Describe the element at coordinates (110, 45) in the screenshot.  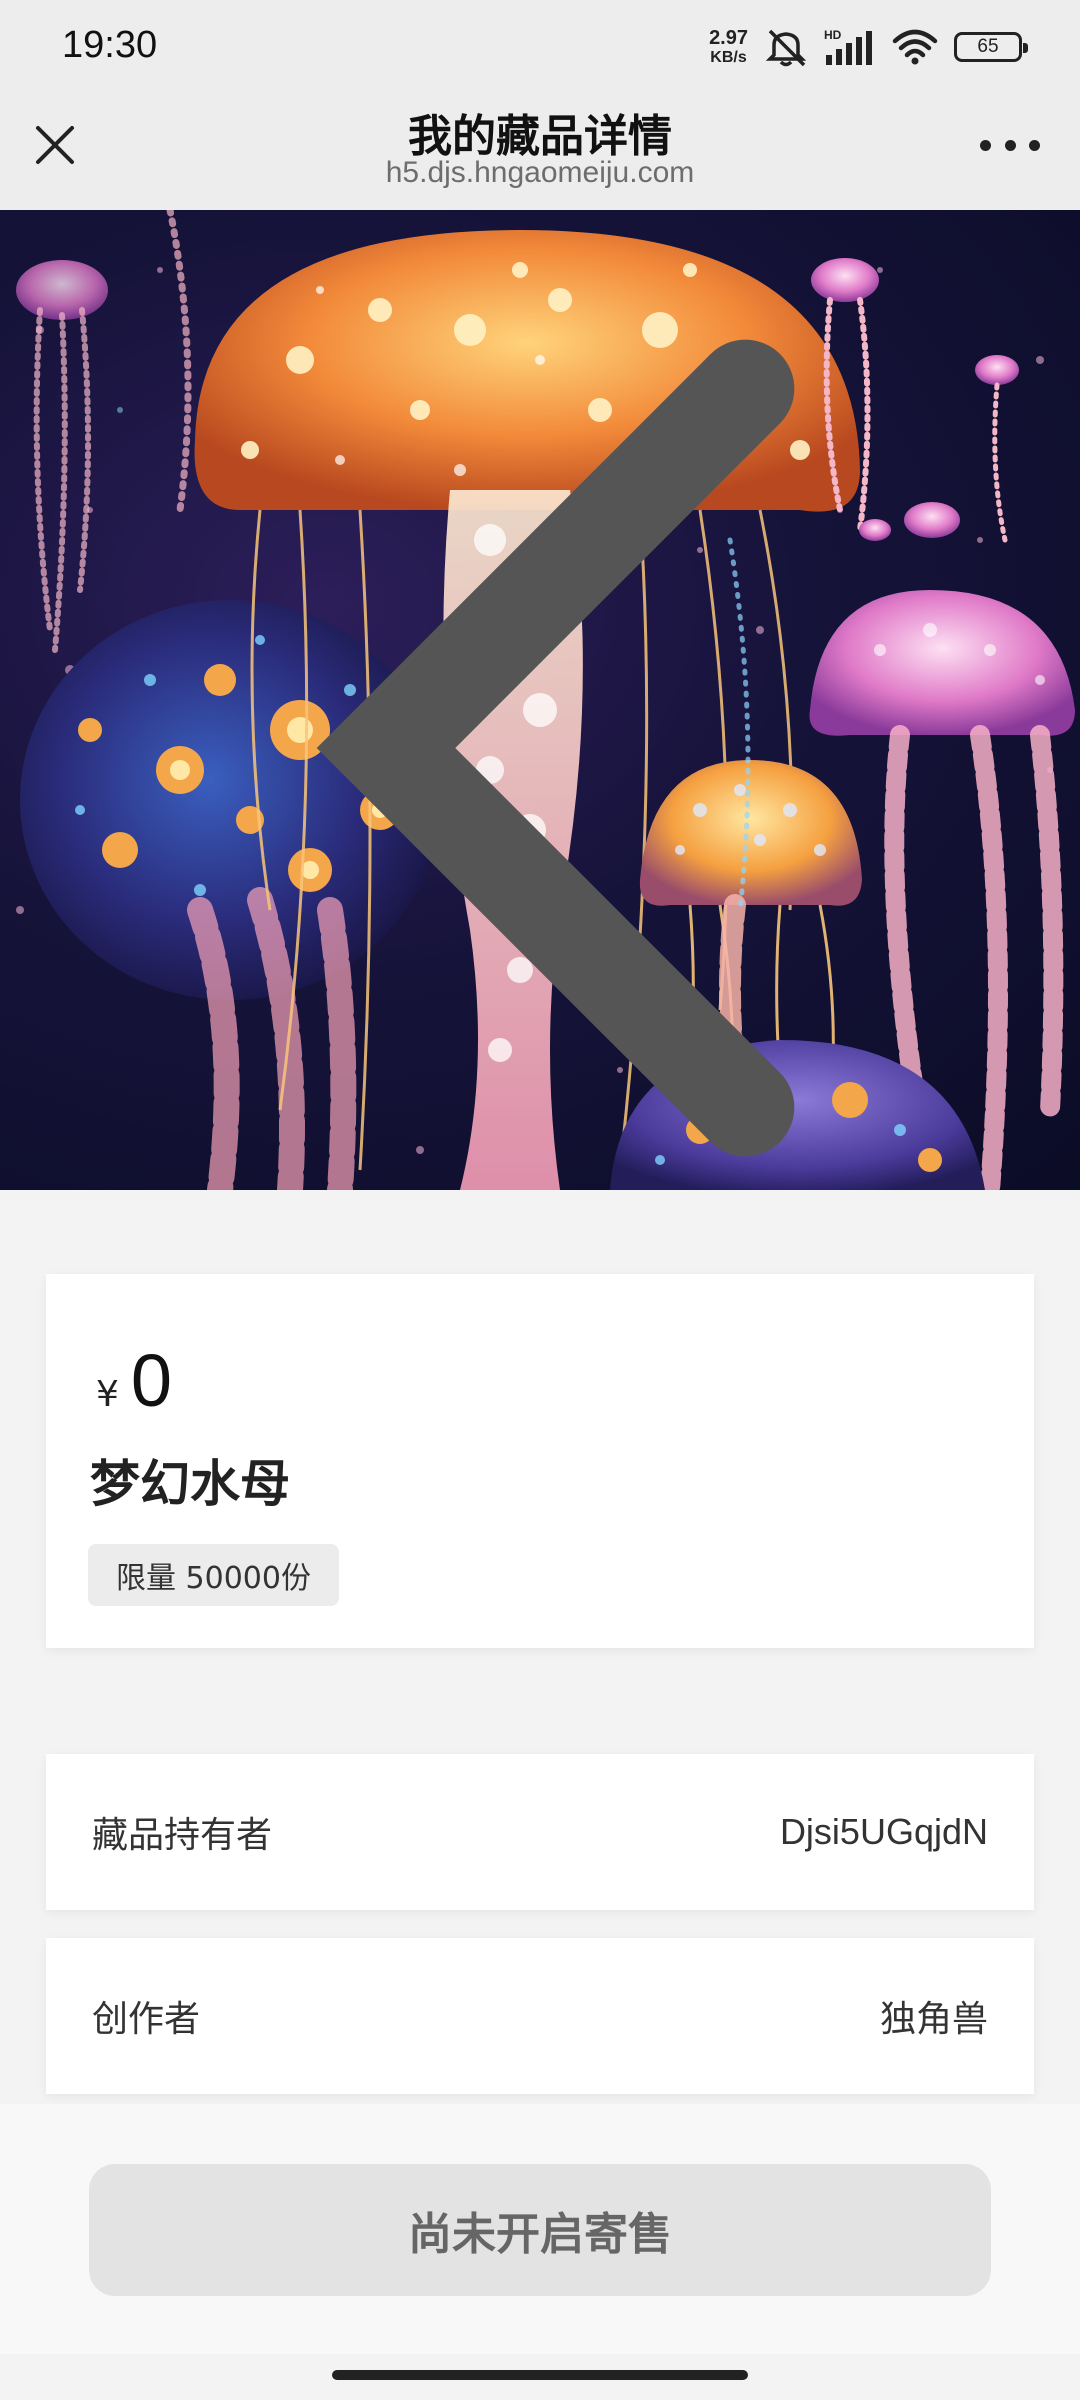
I see `status-time: 19:30` at that location.